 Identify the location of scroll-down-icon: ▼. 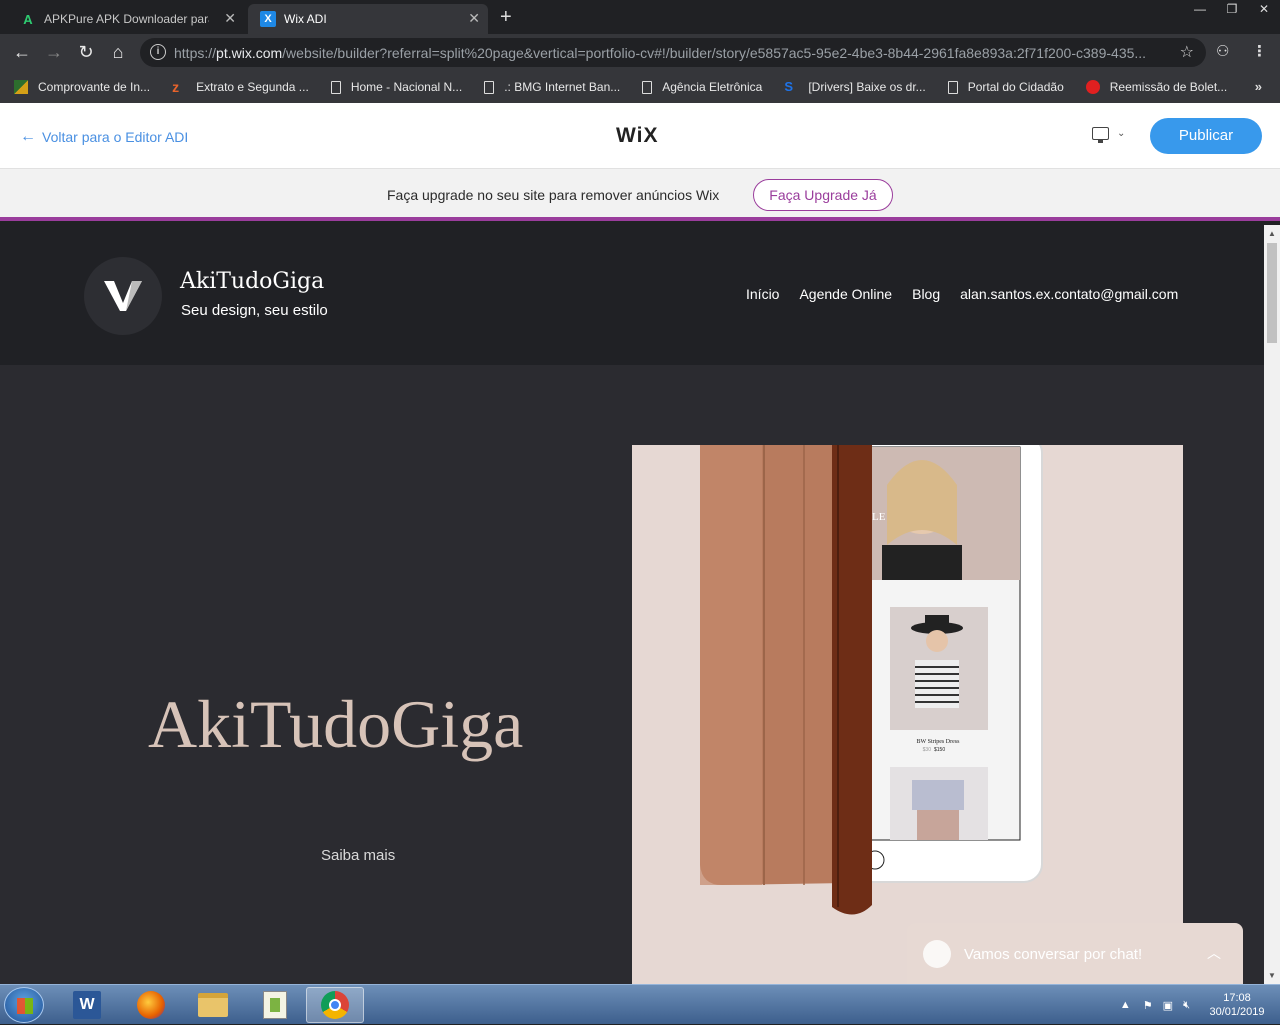
(1272, 975).